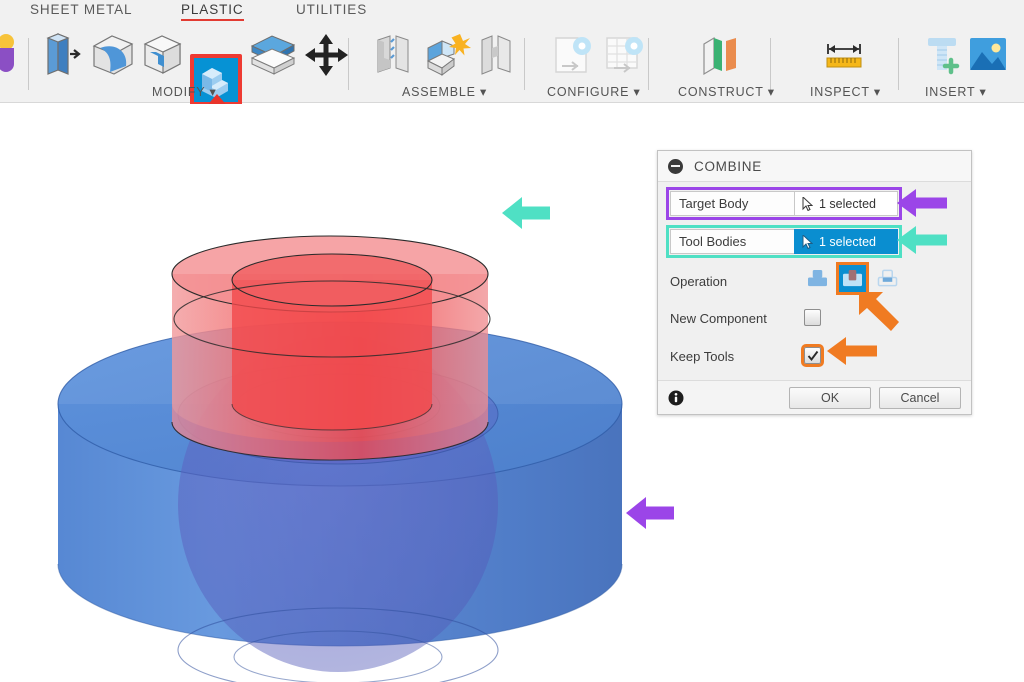  Describe the element at coordinates (444, 91) in the screenshot. I see `panel-label-assemble: ASSEMBLE ▾` at that location.